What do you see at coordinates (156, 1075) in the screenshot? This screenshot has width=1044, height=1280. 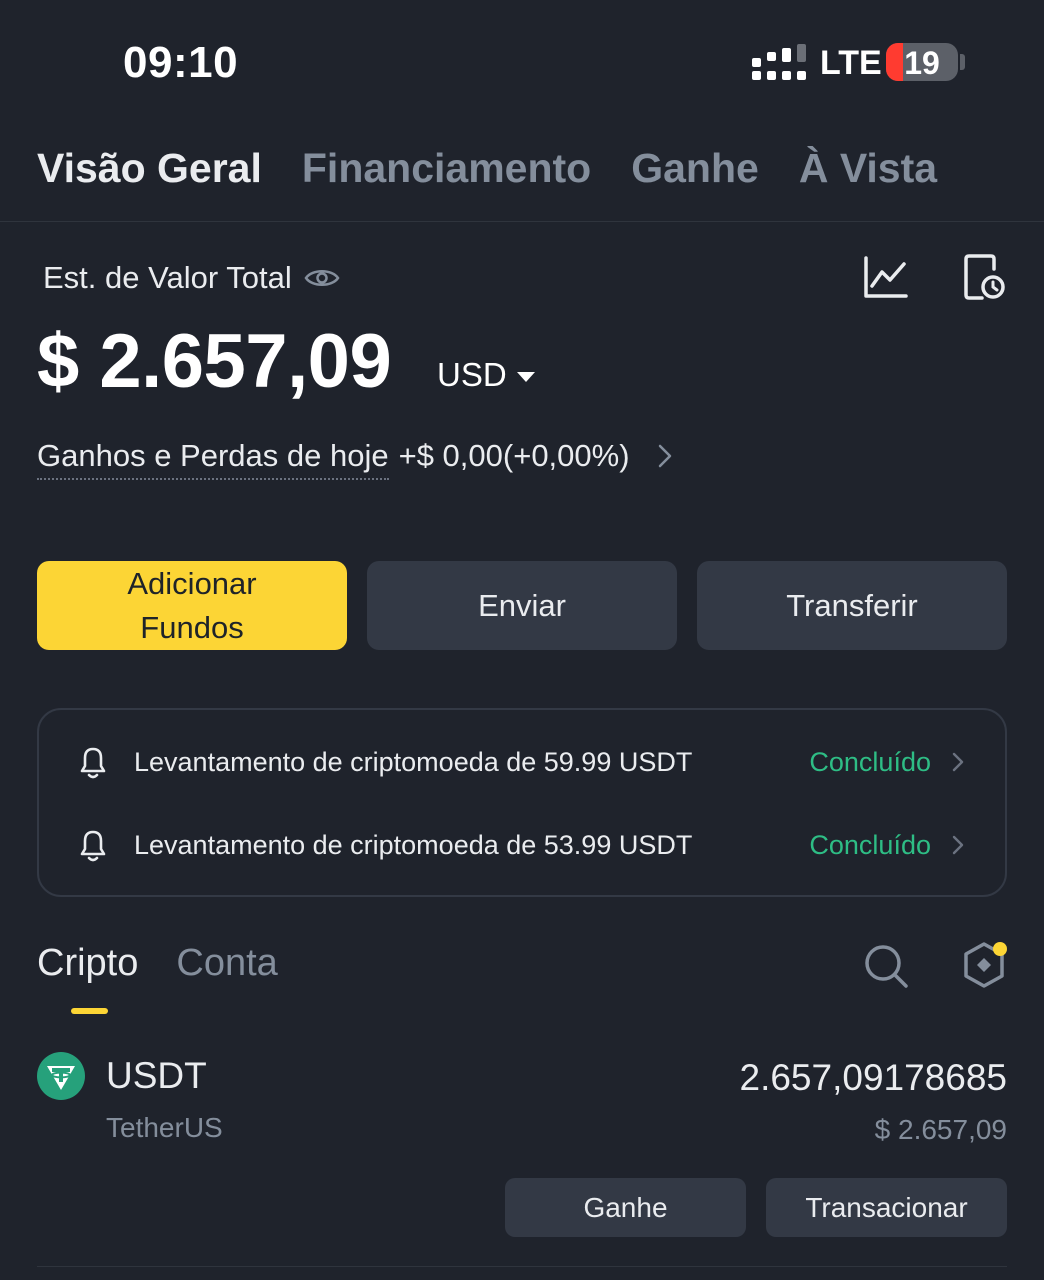 I see `asset-symbol: USDT` at bounding box center [156, 1075].